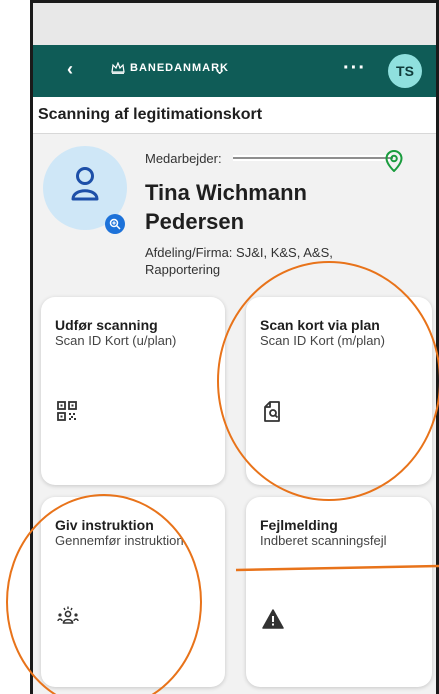 The image size is (439, 694). I want to click on zoom-in-icon, so click(115, 224).